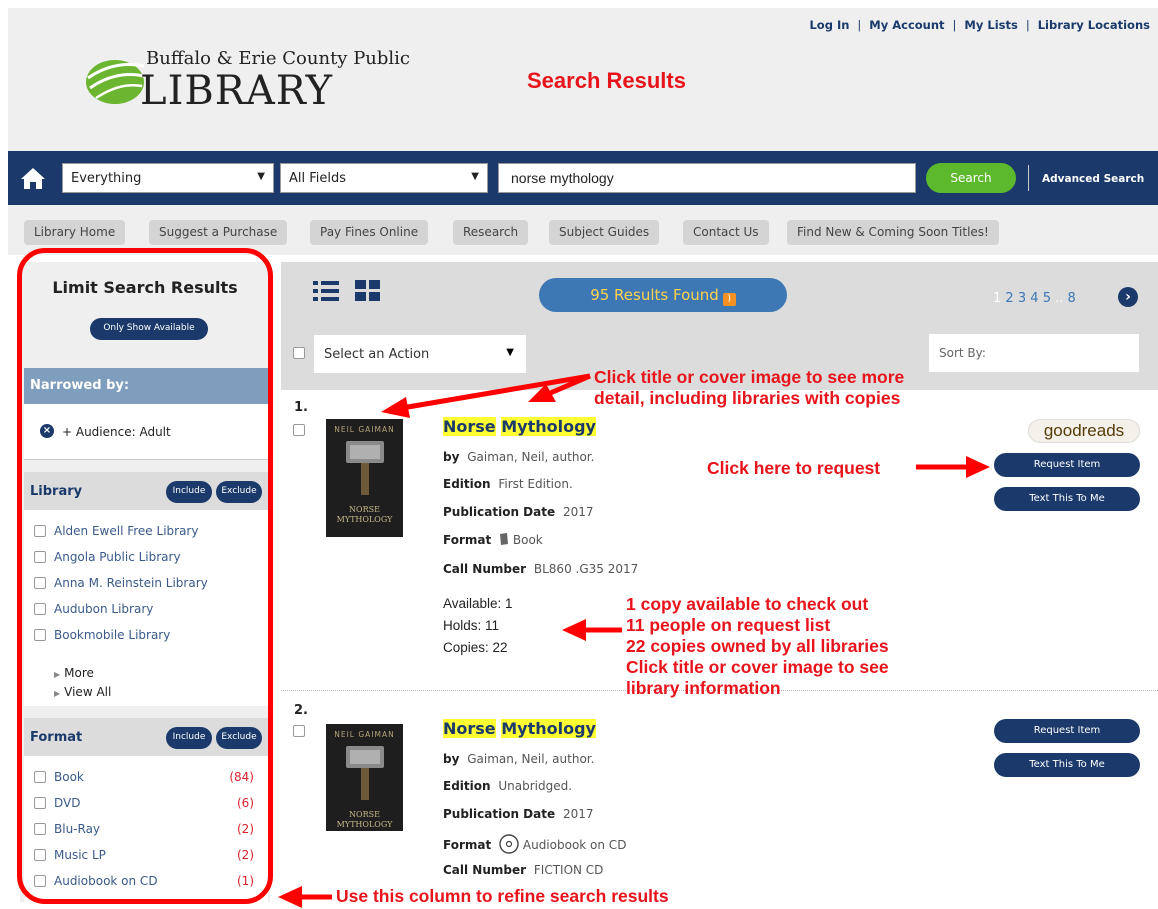 The height and width of the screenshot is (909, 1158). Describe the element at coordinates (168, 178) in the screenshot. I see `search-scope-select: Everything ▼` at that location.